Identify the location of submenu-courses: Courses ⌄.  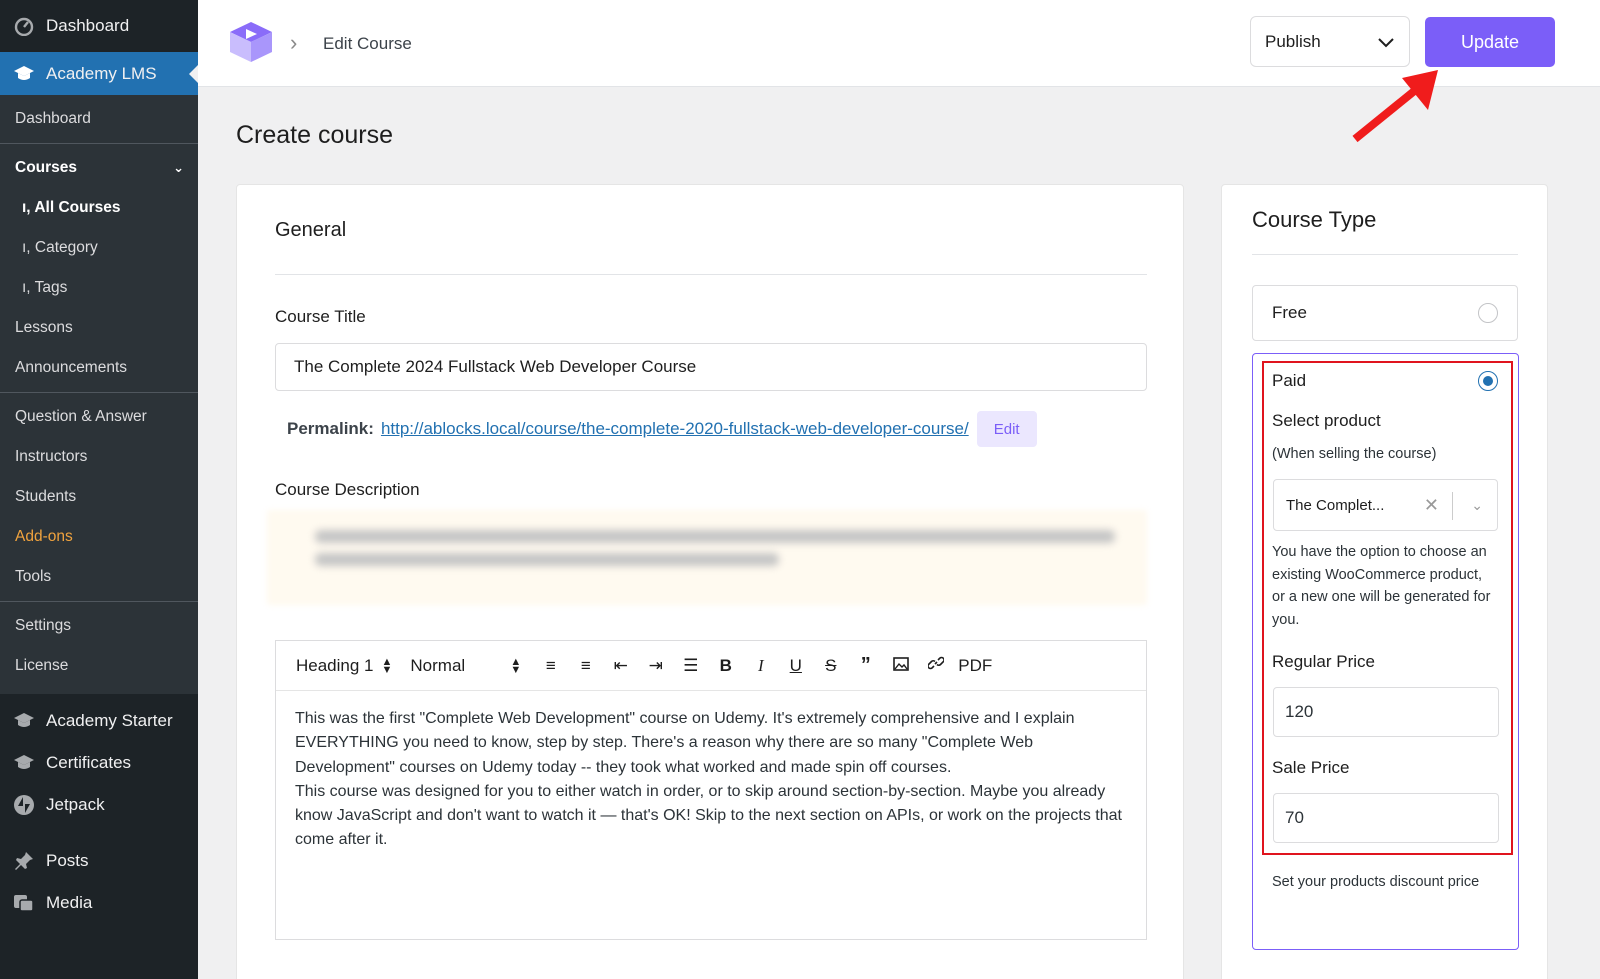
(99, 168).